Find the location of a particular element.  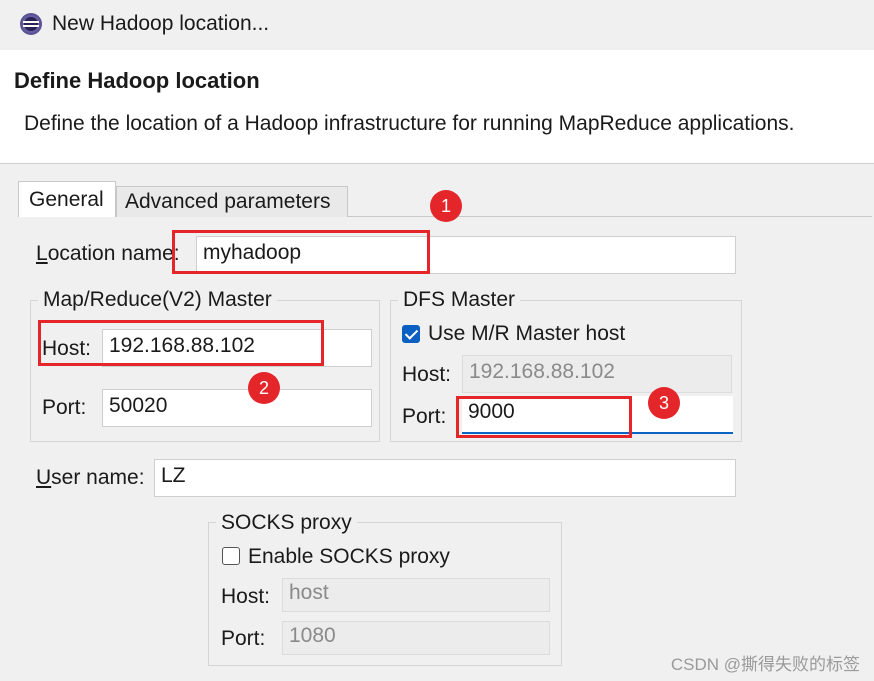

enable-socks-proxy-label: Enable SOCKS proxy is located at coordinates (349, 556).